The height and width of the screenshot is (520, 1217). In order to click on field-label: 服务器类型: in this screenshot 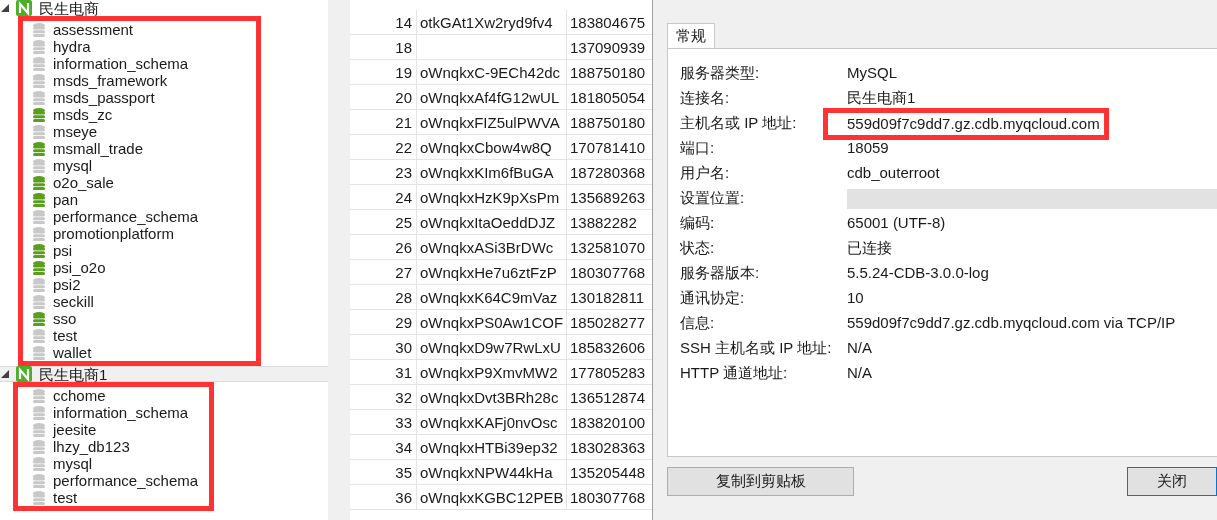, I will do `click(720, 73)`.